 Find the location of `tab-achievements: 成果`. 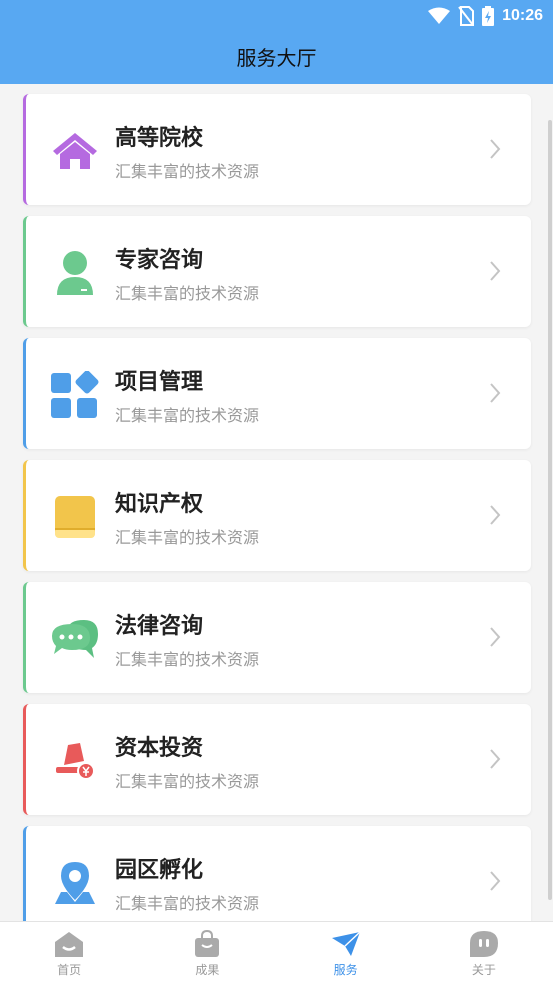

tab-achievements: 成果 is located at coordinates (207, 952).